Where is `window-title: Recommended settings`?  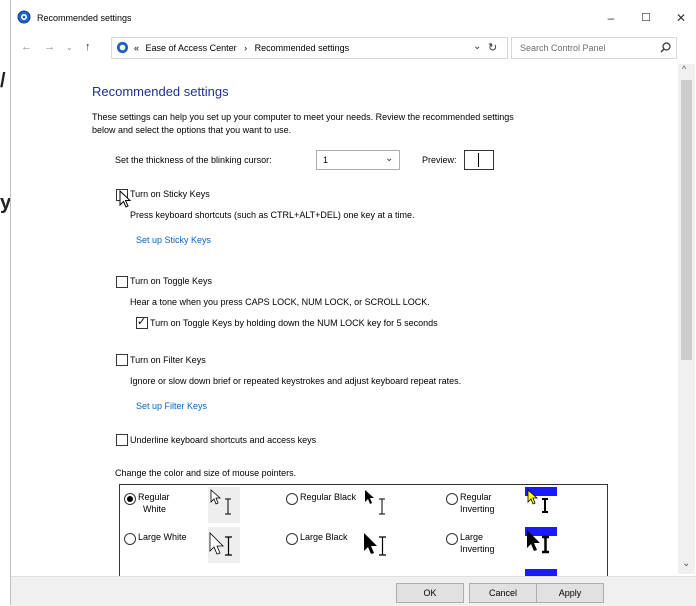
window-title: Recommended settings is located at coordinates (84, 18).